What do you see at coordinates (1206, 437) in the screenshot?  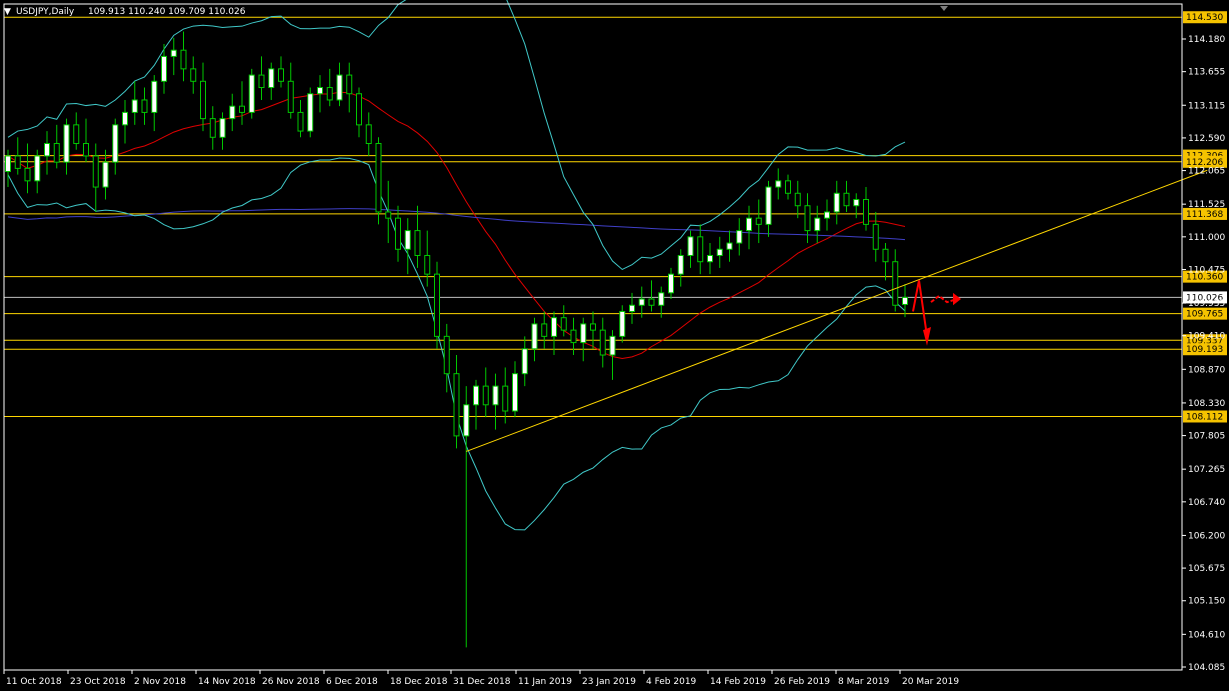 I see `y-tick-label: 107.805` at bounding box center [1206, 437].